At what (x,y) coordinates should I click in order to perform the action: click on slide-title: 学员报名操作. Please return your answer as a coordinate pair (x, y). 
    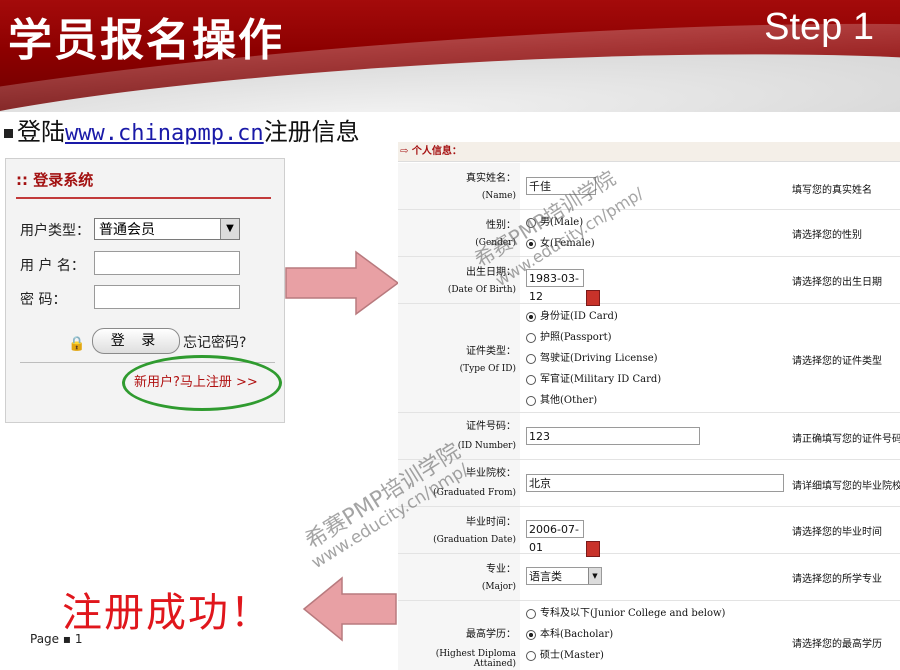
    Looking at the image, I should click on (146, 40).